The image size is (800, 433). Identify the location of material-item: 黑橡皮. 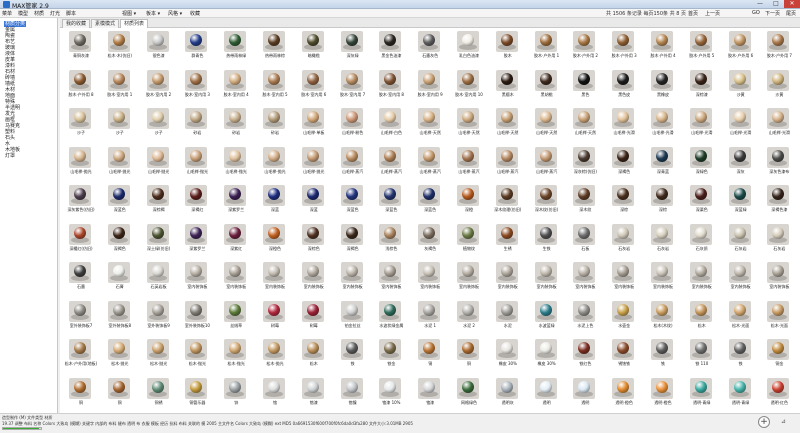
(663, 83).